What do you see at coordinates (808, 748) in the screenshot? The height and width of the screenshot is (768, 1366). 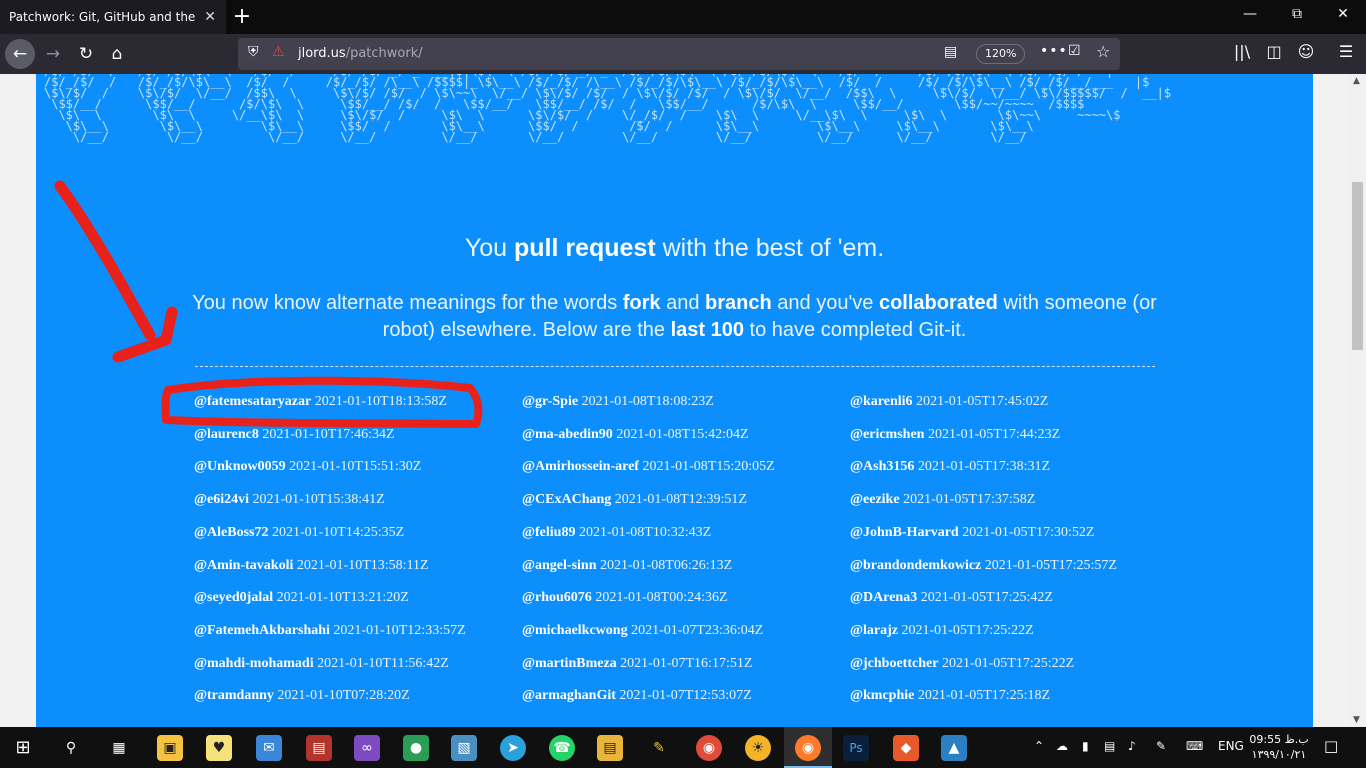 I see `firefox-icon: ◉` at bounding box center [808, 748].